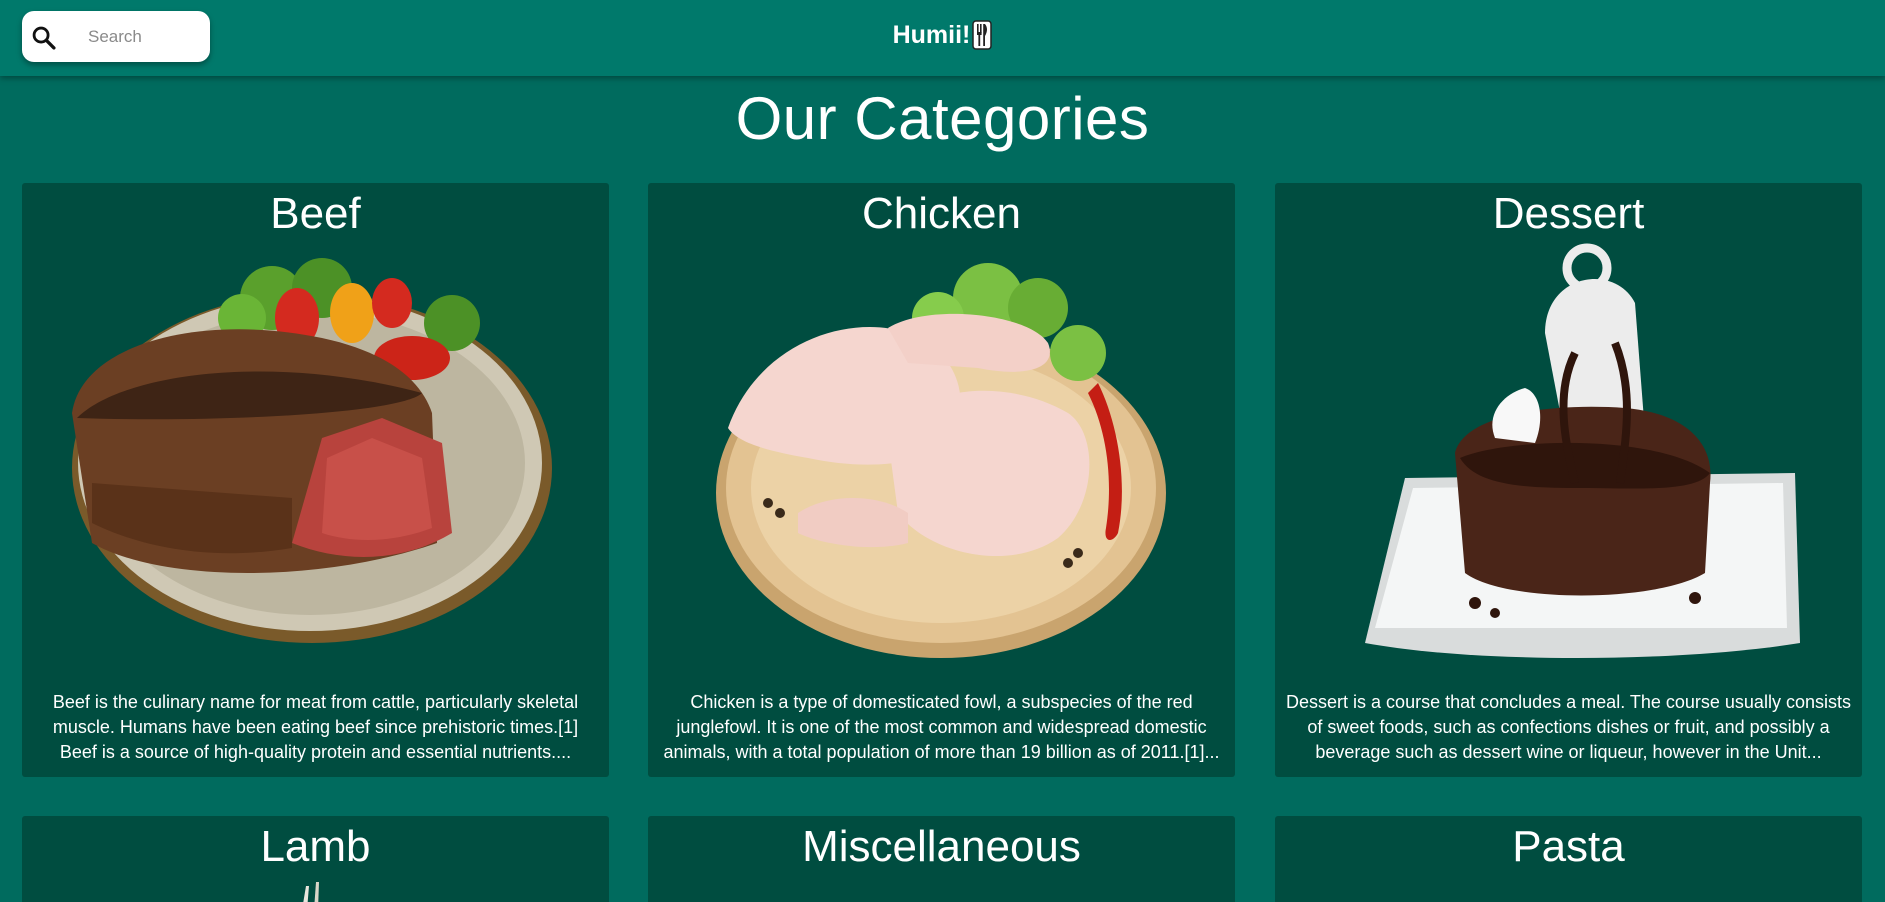  I want to click on app-bar: Humii!, so click(942, 38).